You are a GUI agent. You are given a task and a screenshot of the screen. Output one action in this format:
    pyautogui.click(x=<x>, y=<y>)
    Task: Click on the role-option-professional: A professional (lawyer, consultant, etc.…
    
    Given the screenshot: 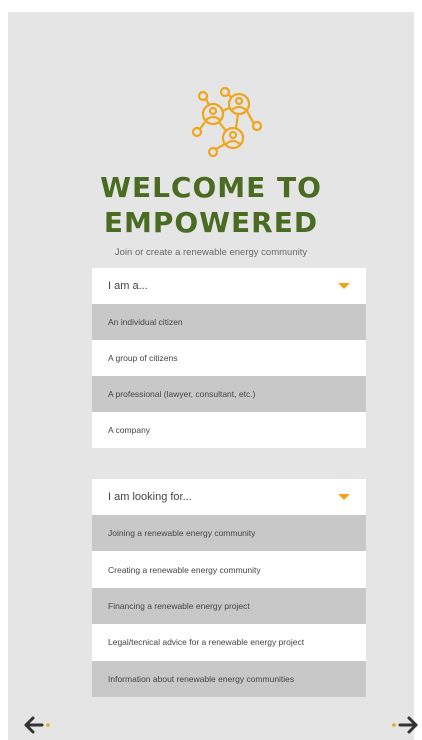 What is the action you would take?
    pyautogui.click(x=229, y=394)
    